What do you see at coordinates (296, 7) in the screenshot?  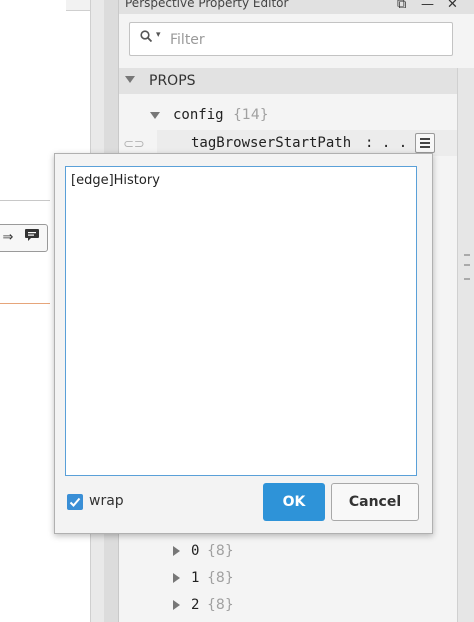 I see `panel-titlebar: Perspective Property Editor ⧉ — ✕` at bounding box center [296, 7].